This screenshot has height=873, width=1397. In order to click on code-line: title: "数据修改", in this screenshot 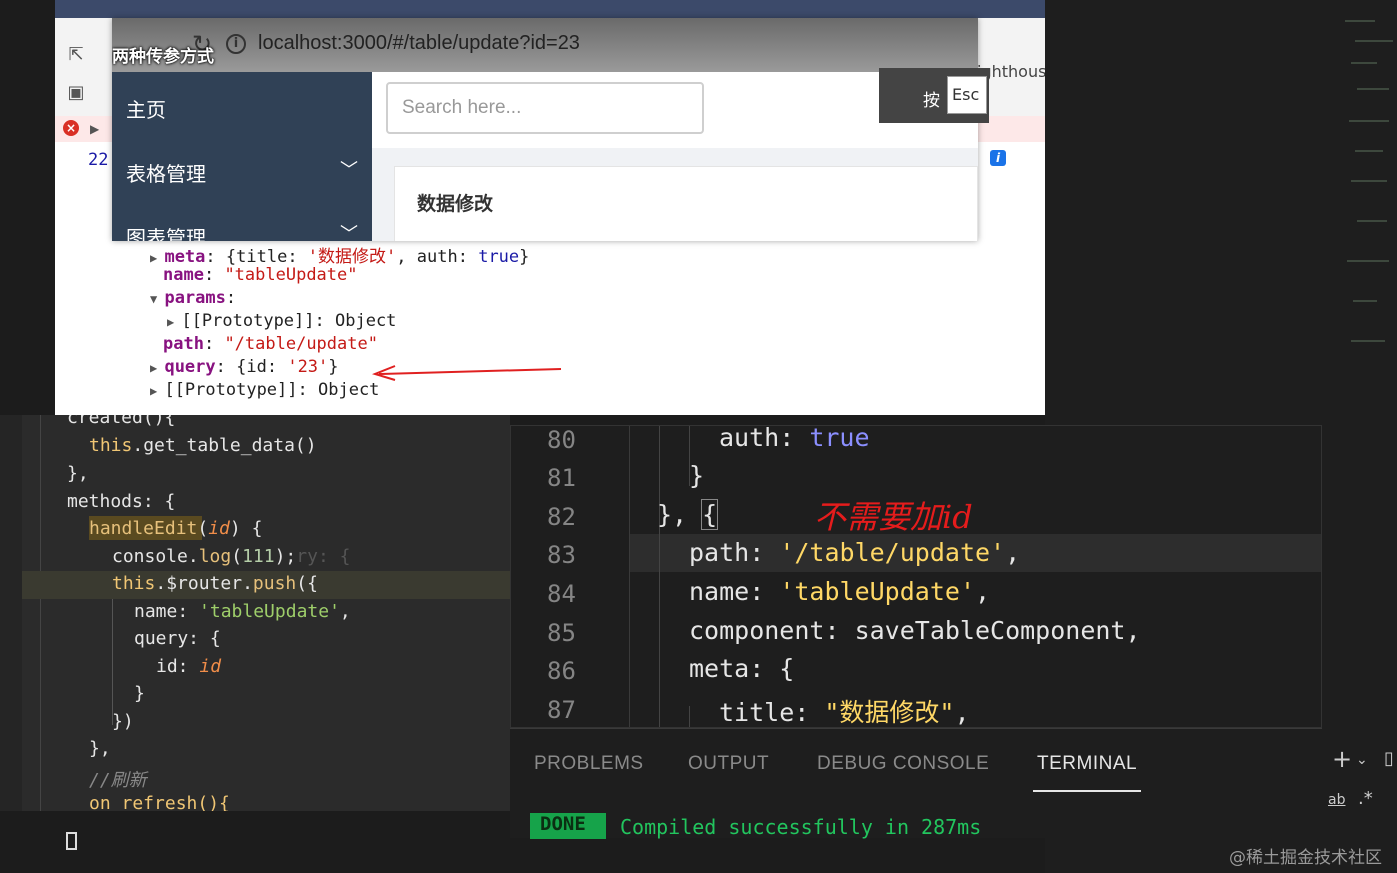, I will do `click(844, 712)`.